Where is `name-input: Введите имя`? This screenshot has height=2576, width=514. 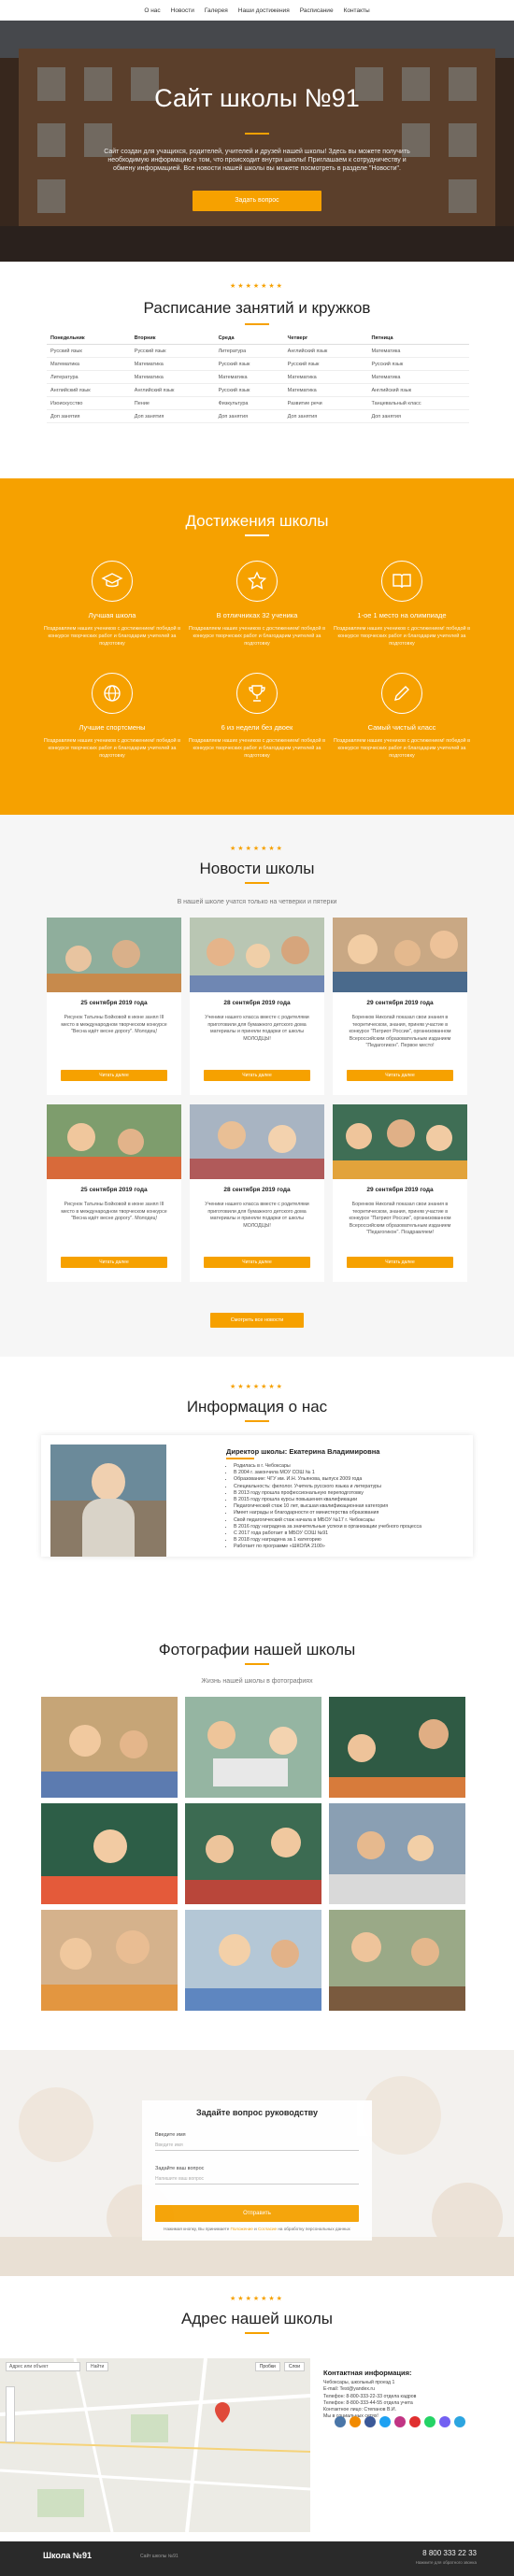
name-input: Введите имя is located at coordinates (257, 2146).